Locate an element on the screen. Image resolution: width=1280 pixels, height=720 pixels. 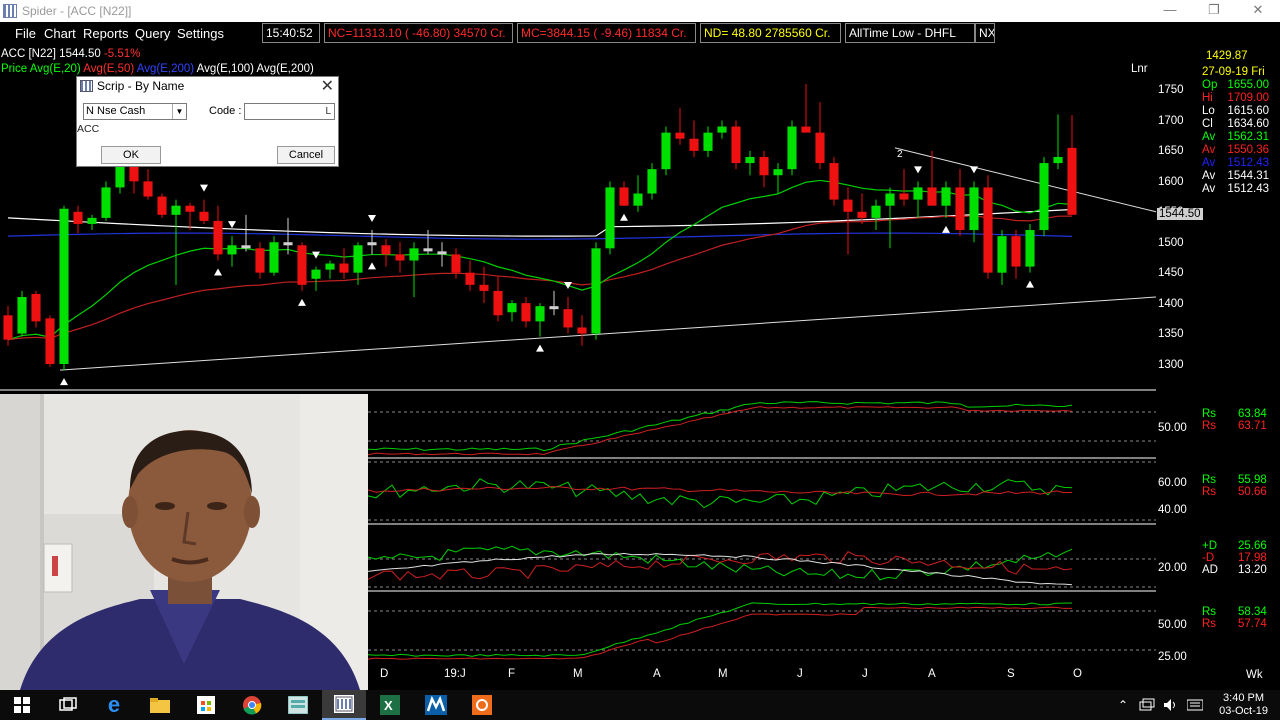
indicator-value-label: +D is located at coordinates (1210, 546).